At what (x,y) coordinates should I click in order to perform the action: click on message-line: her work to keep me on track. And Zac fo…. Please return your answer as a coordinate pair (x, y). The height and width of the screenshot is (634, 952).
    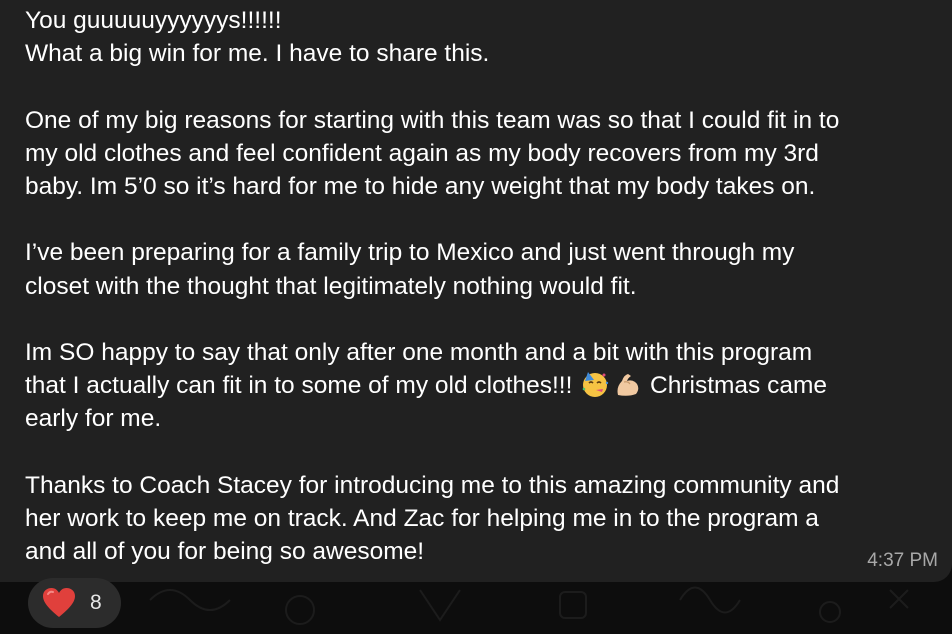
    Looking at the image, I should click on (422, 519).